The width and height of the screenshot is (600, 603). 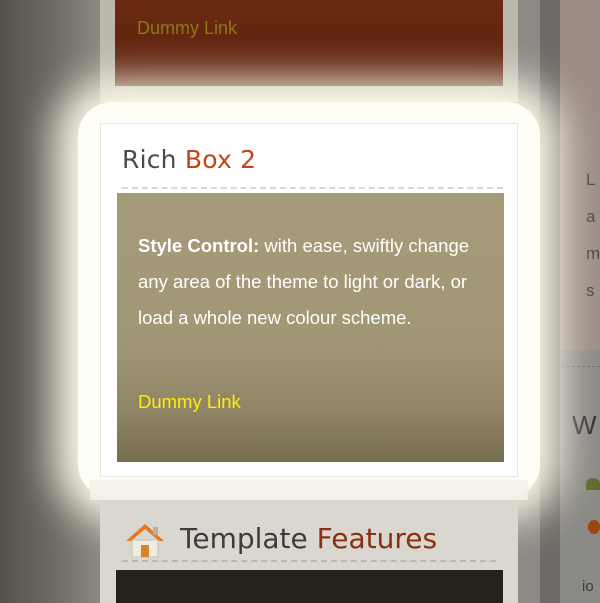 What do you see at coordinates (312, 188) in the screenshot?
I see `rich-box-divider` at bounding box center [312, 188].